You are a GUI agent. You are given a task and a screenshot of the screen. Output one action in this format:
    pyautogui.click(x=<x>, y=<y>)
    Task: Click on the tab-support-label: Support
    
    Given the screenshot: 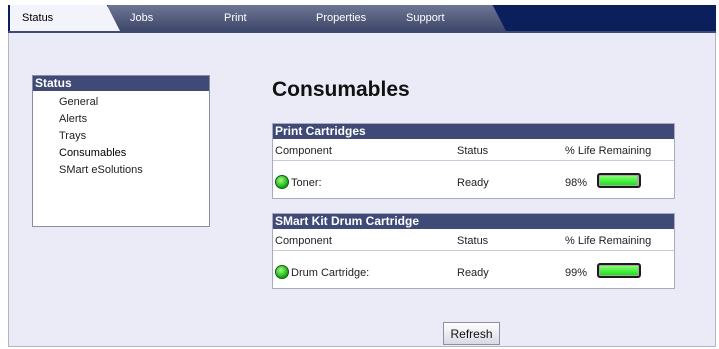 What is the action you would take?
    pyautogui.click(x=425, y=18)
    